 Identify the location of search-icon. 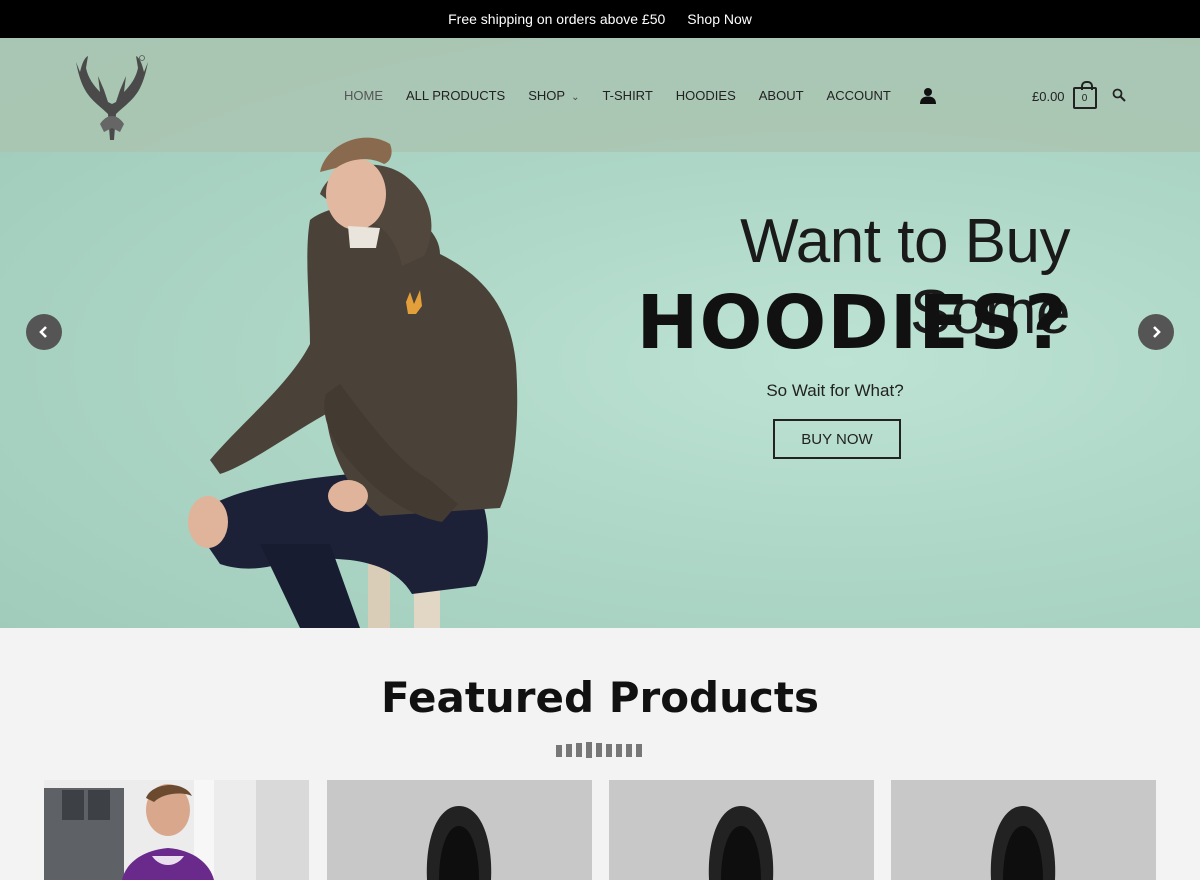
(1119, 95).